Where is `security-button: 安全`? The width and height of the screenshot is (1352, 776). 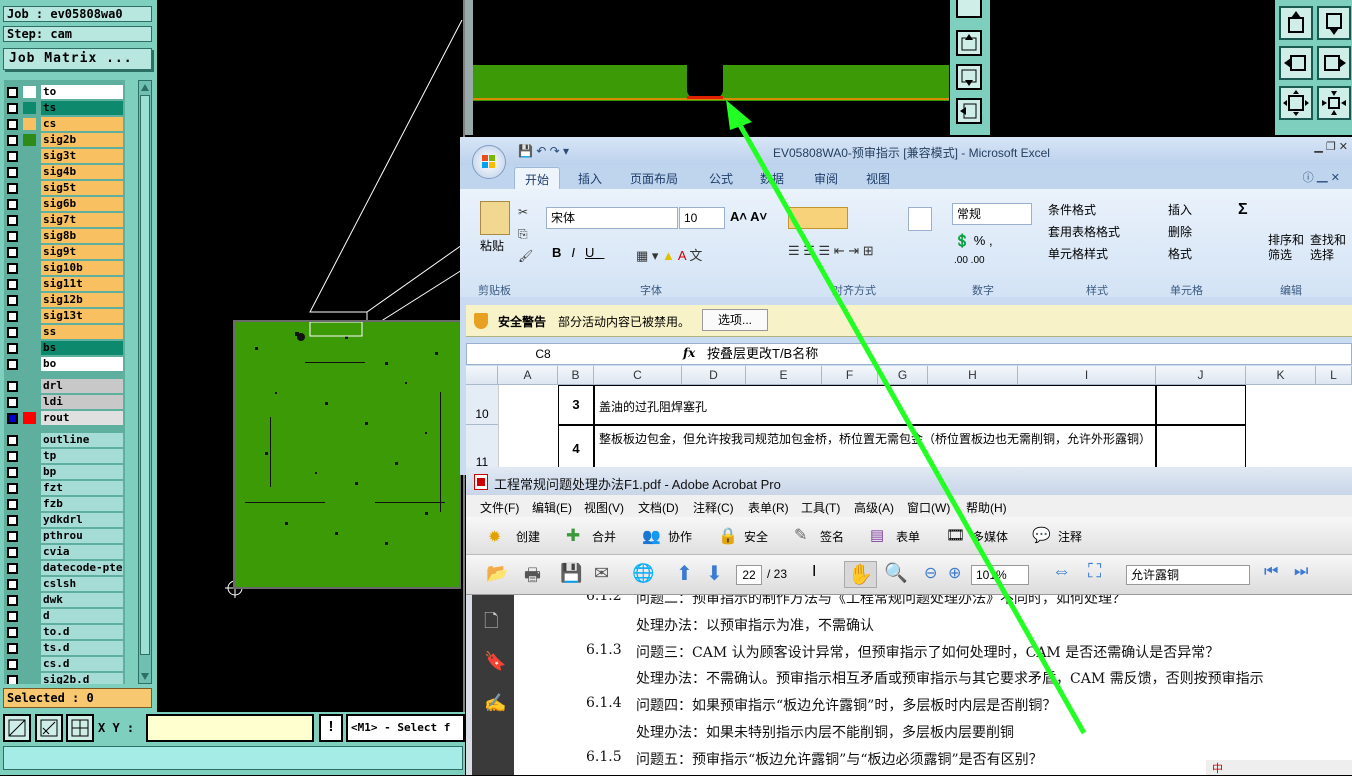 security-button: 安全 is located at coordinates (756, 536).